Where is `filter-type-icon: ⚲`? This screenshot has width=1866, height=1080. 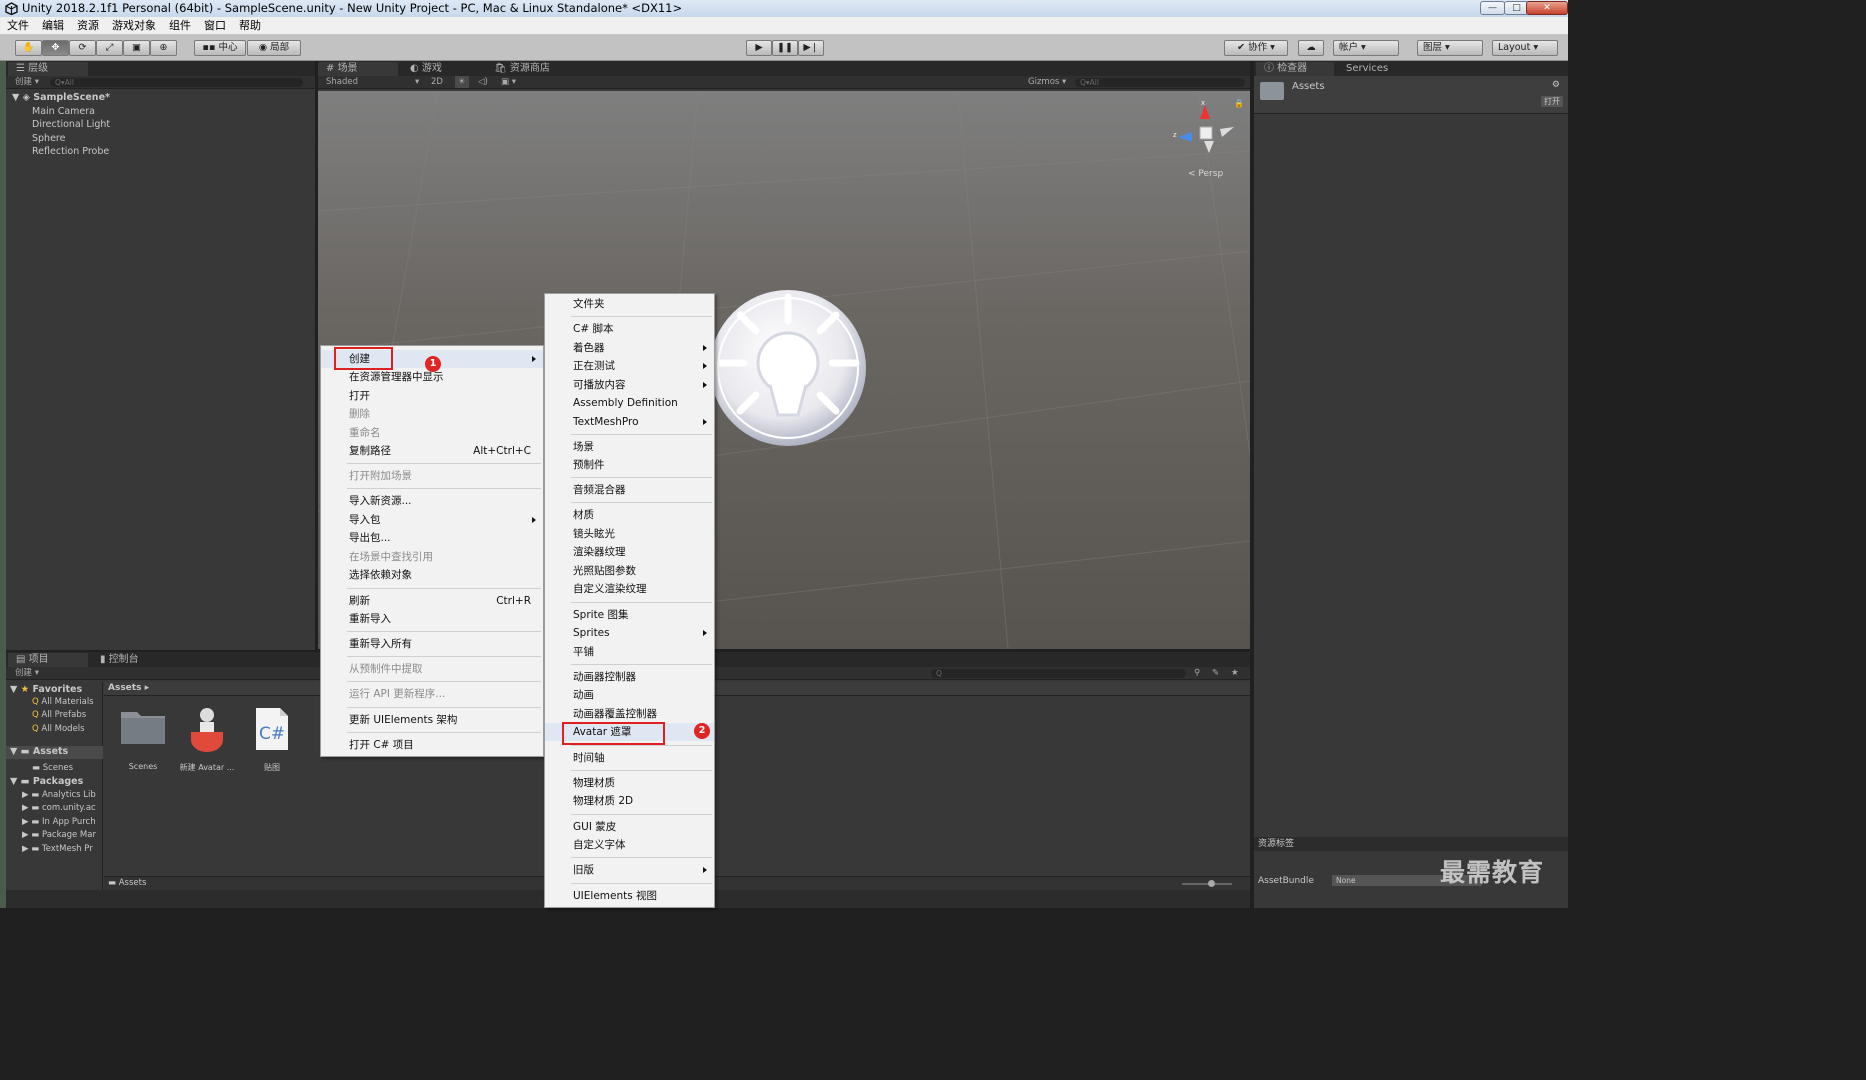 filter-type-icon: ⚲ is located at coordinates (1197, 673).